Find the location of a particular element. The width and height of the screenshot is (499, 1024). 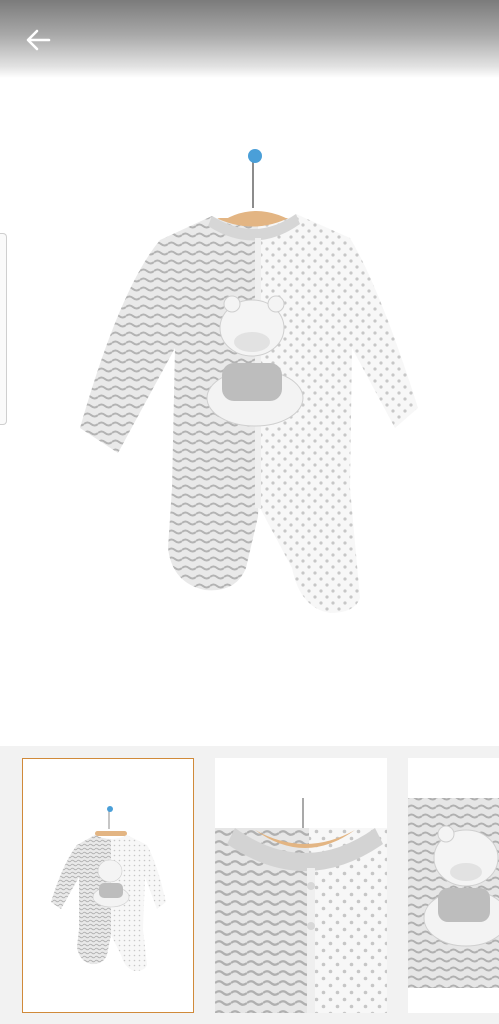

thumbnail-collar-closeup is located at coordinates (301, 885).